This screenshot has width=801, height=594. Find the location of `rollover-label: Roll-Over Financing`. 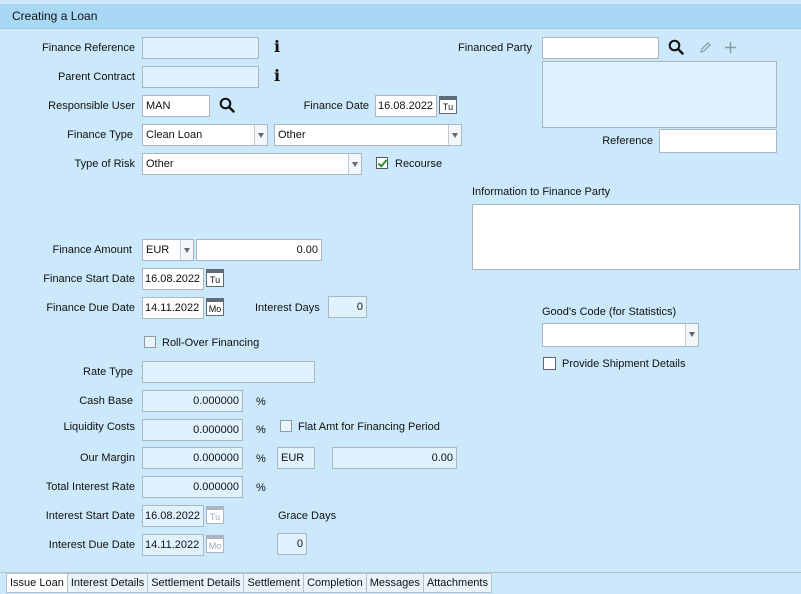

rollover-label: Roll-Over Financing is located at coordinates (211, 343).